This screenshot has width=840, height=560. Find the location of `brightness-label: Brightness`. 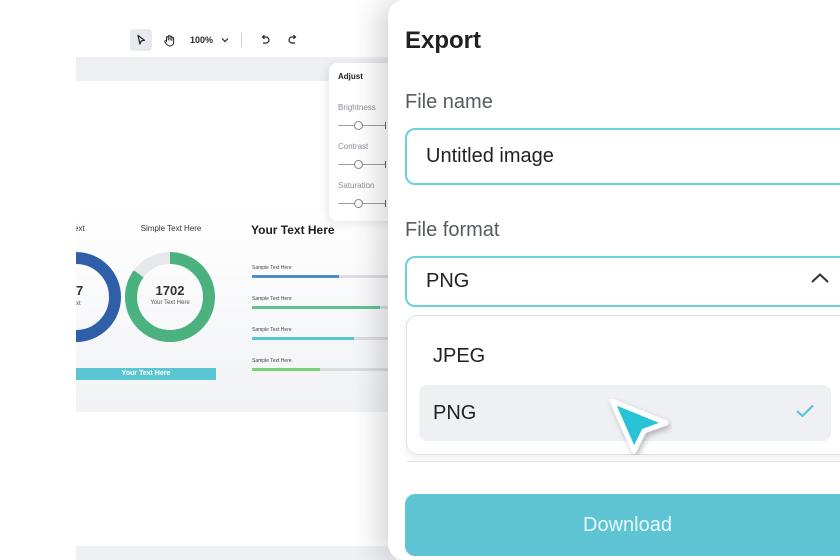

brightness-label: Brightness is located at coordinates (357, 107).